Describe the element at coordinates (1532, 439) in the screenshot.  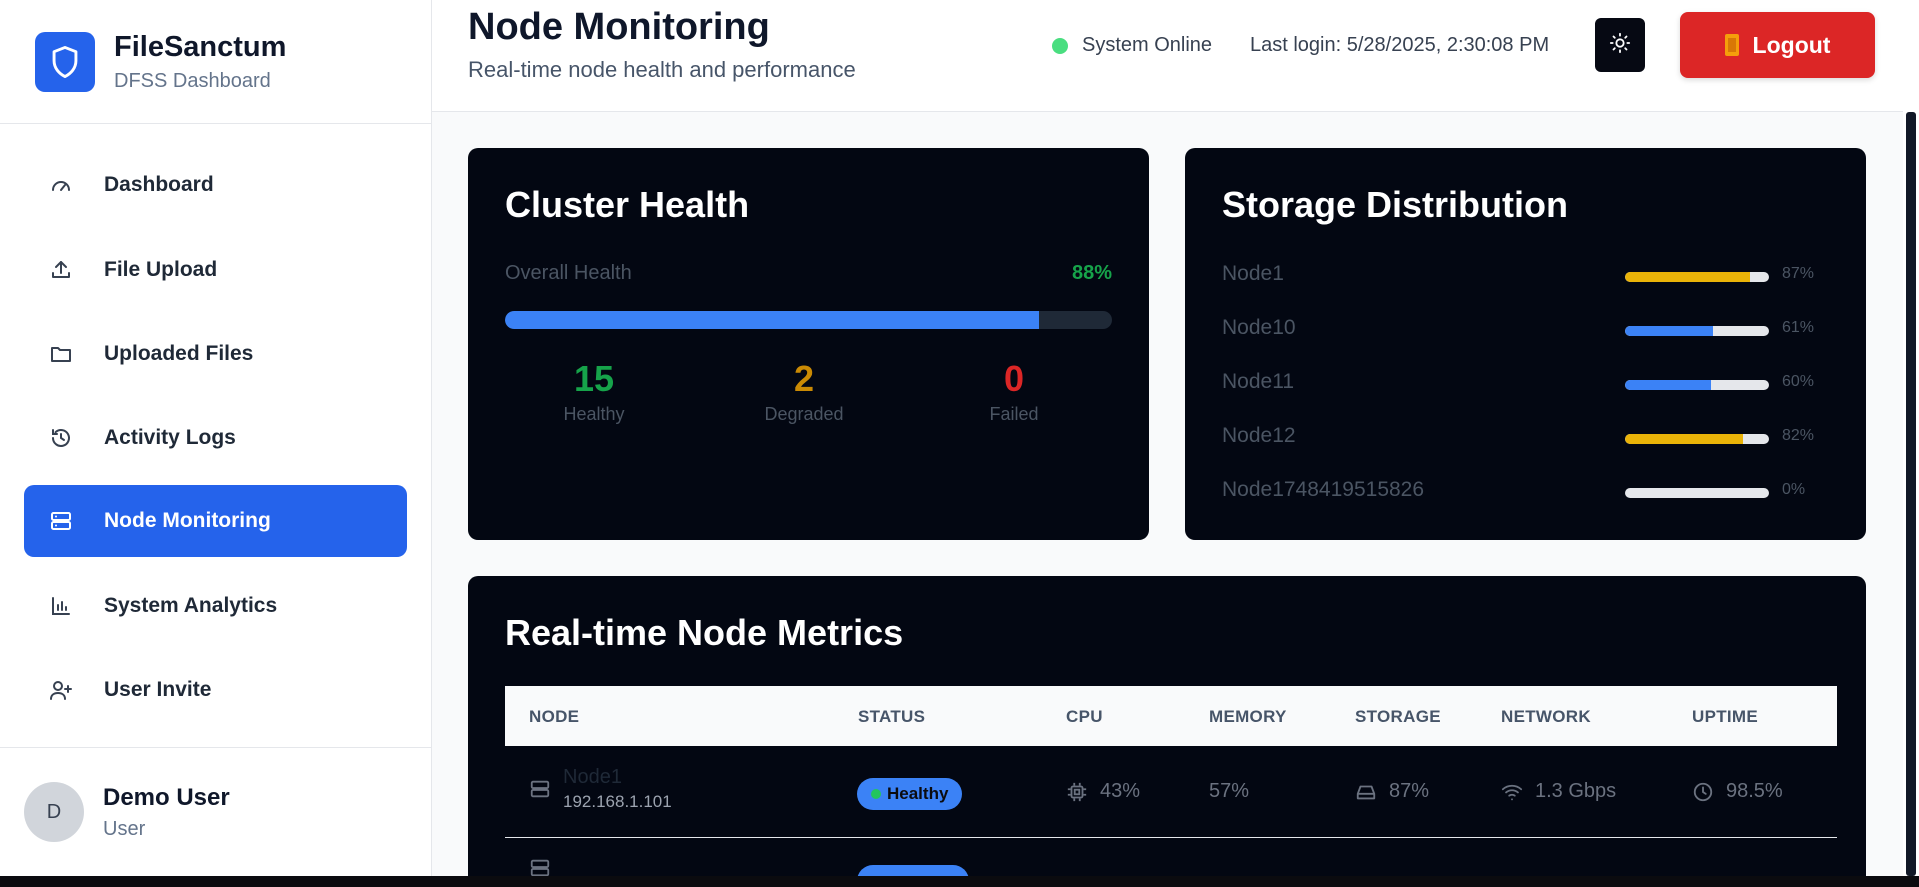
I see `storage-row: Node12 82%` at that location.